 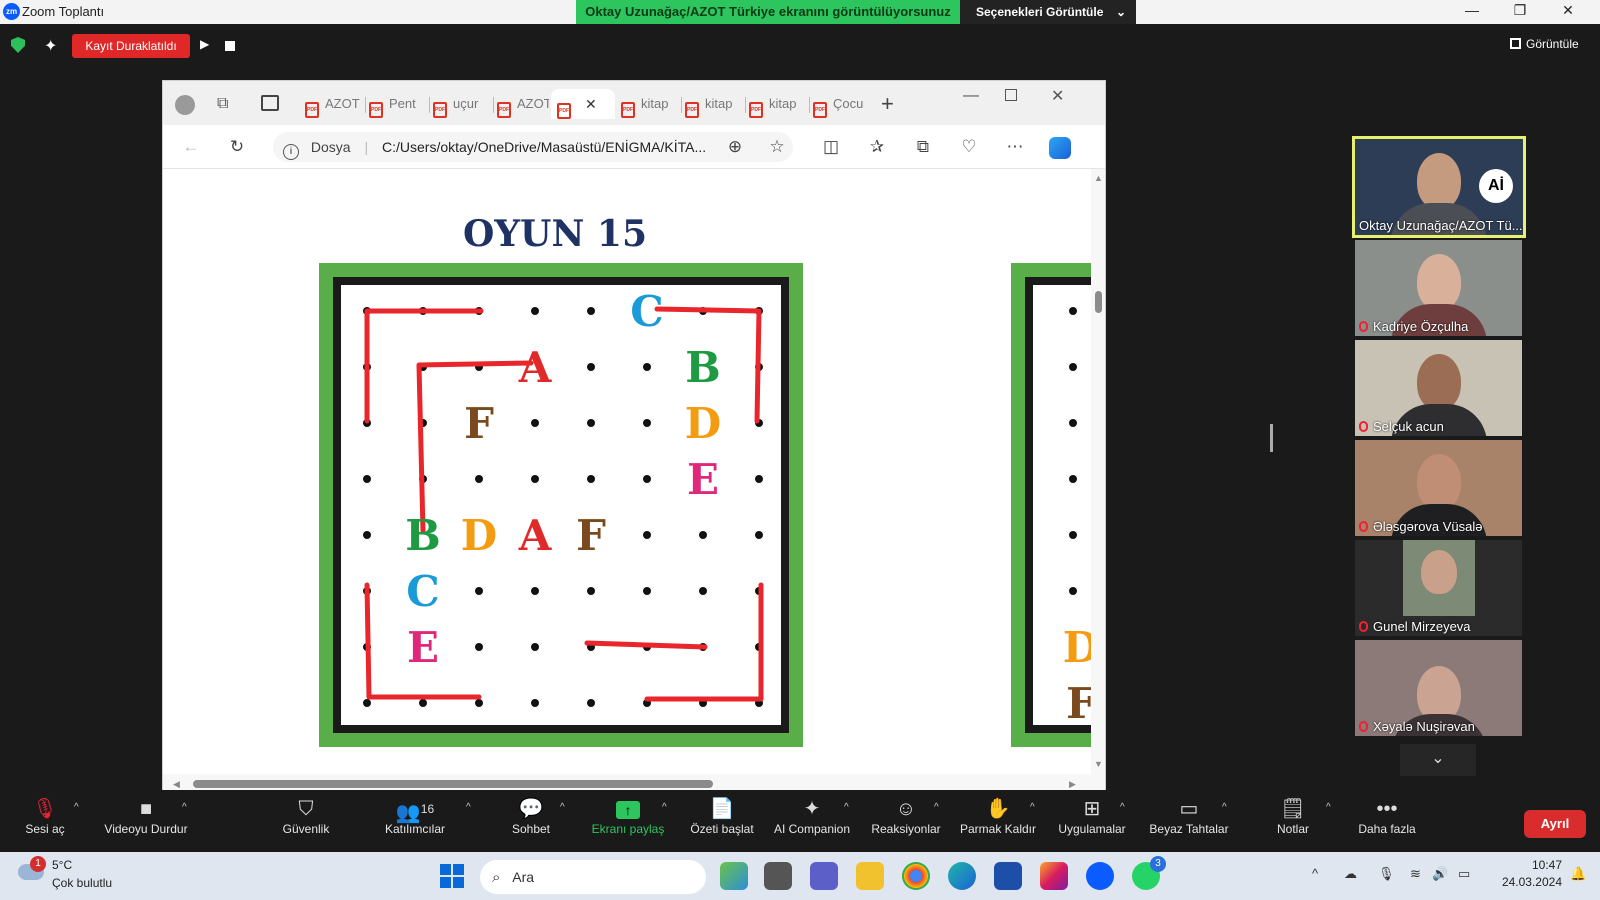 I want to click on view-options-dropdown: Seçenekleri Görüntüle ⌄, so click(x=1048, y=12).